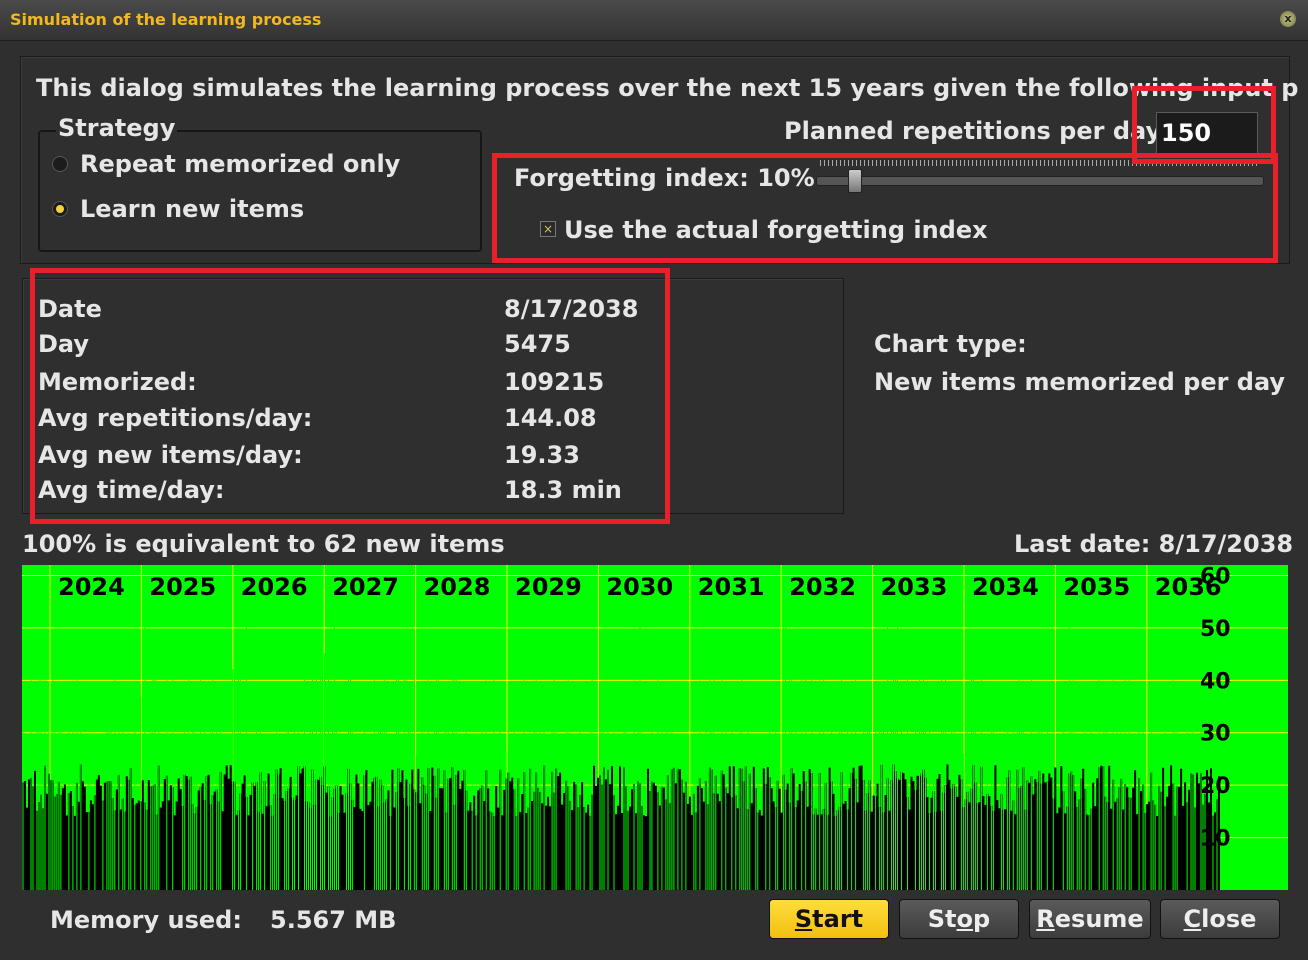 The width and height of the screenshot is (1308, 960). I want to click on y-tick-label: 50, so click(1215, 629).